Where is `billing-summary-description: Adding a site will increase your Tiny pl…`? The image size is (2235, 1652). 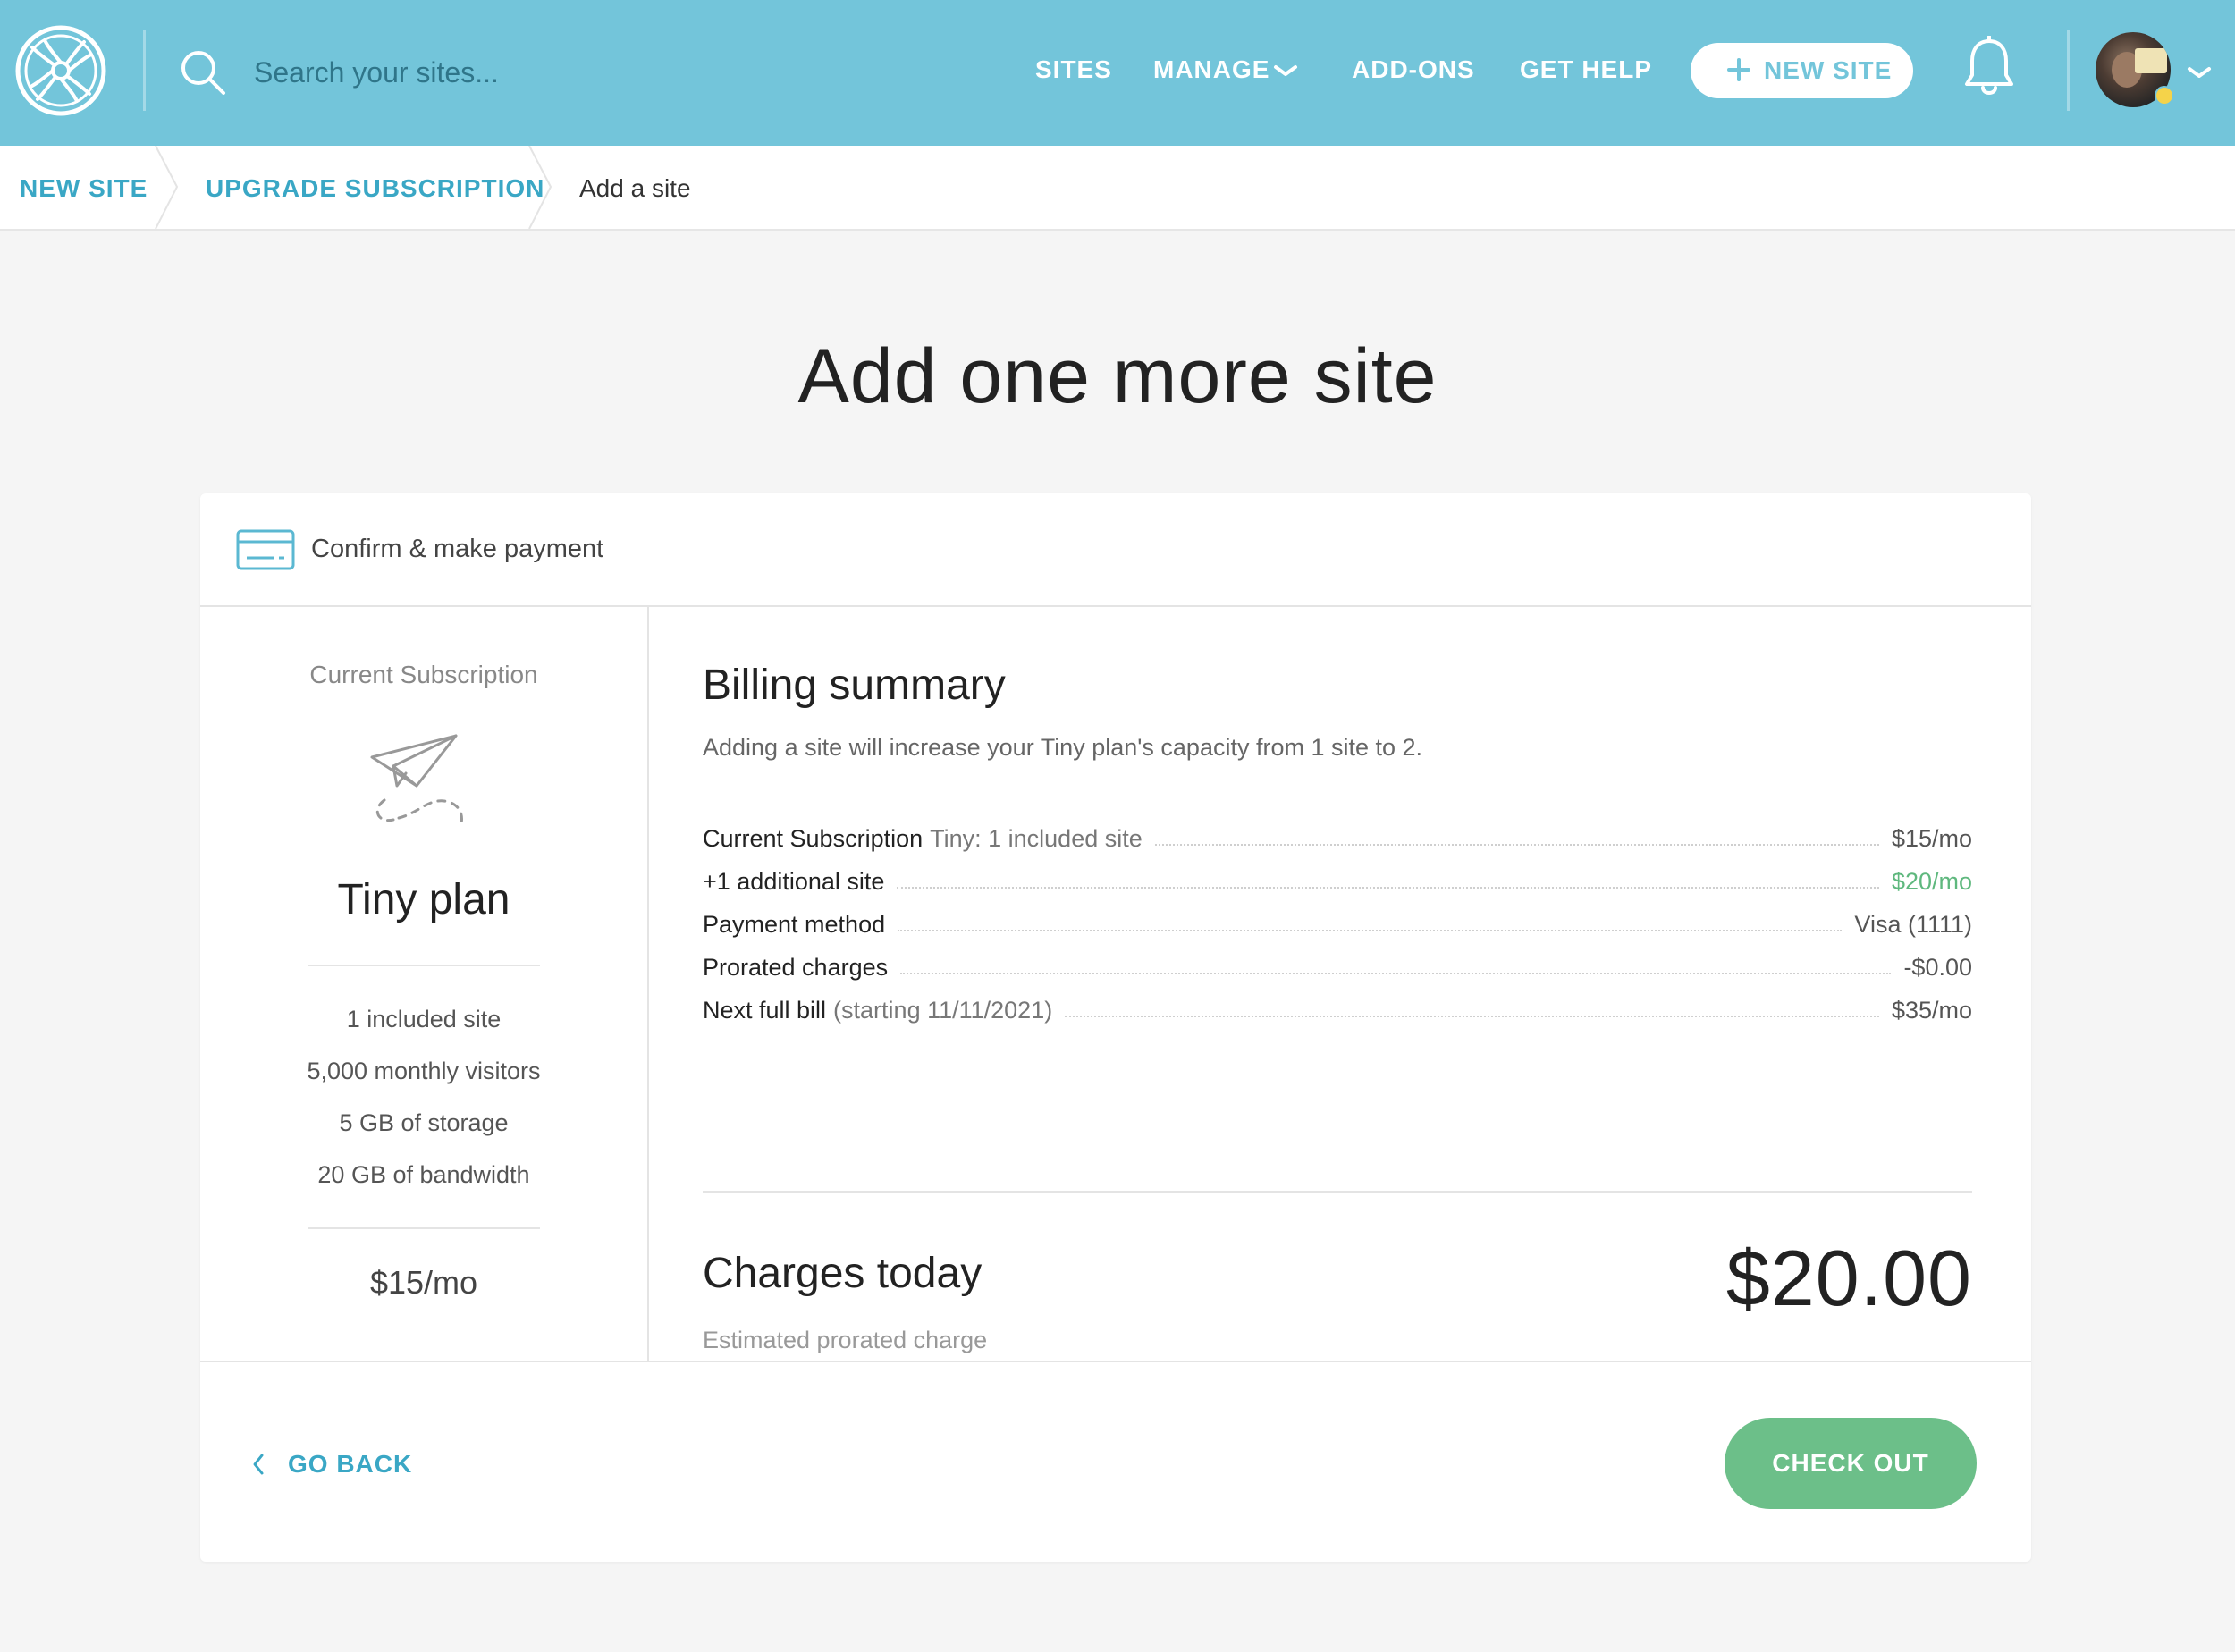
billing-summary-description: Adding a site will increase your Tiny pl… is located at coordinates (1063, 747).